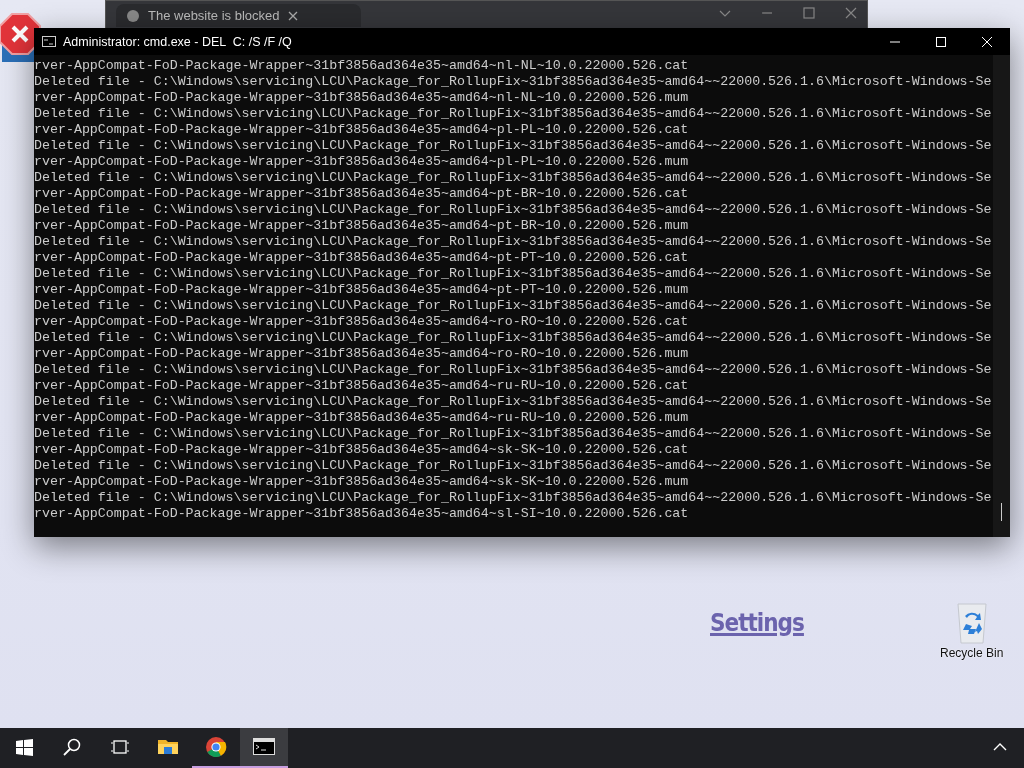  I want to click on console-line: rver-AppCompat-FoD-Package-Wrapper~31bf3856ad364e35~amd64~pt-BR~10.0.22000.526.mum, so click(362, 226).